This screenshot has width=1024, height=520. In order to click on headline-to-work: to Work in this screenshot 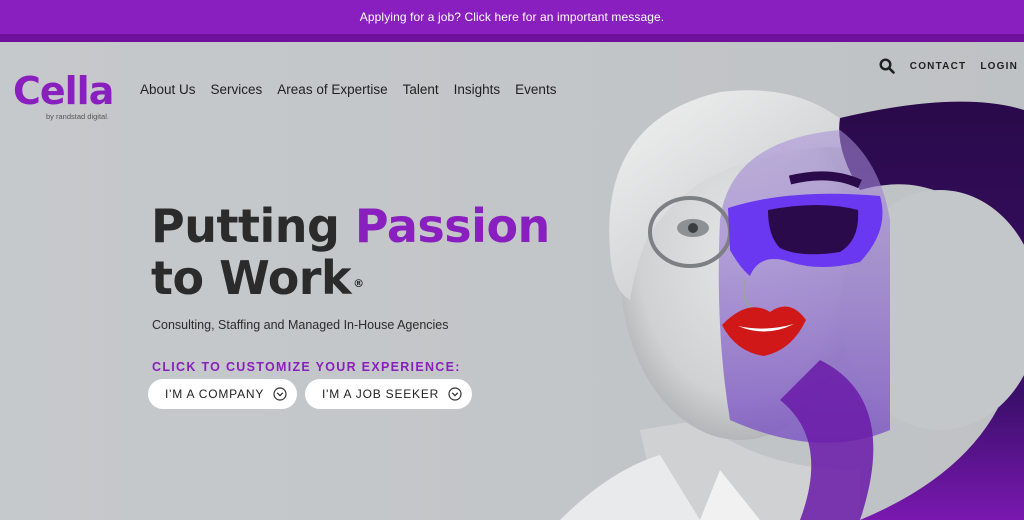, I will do `click(251, 278)`.